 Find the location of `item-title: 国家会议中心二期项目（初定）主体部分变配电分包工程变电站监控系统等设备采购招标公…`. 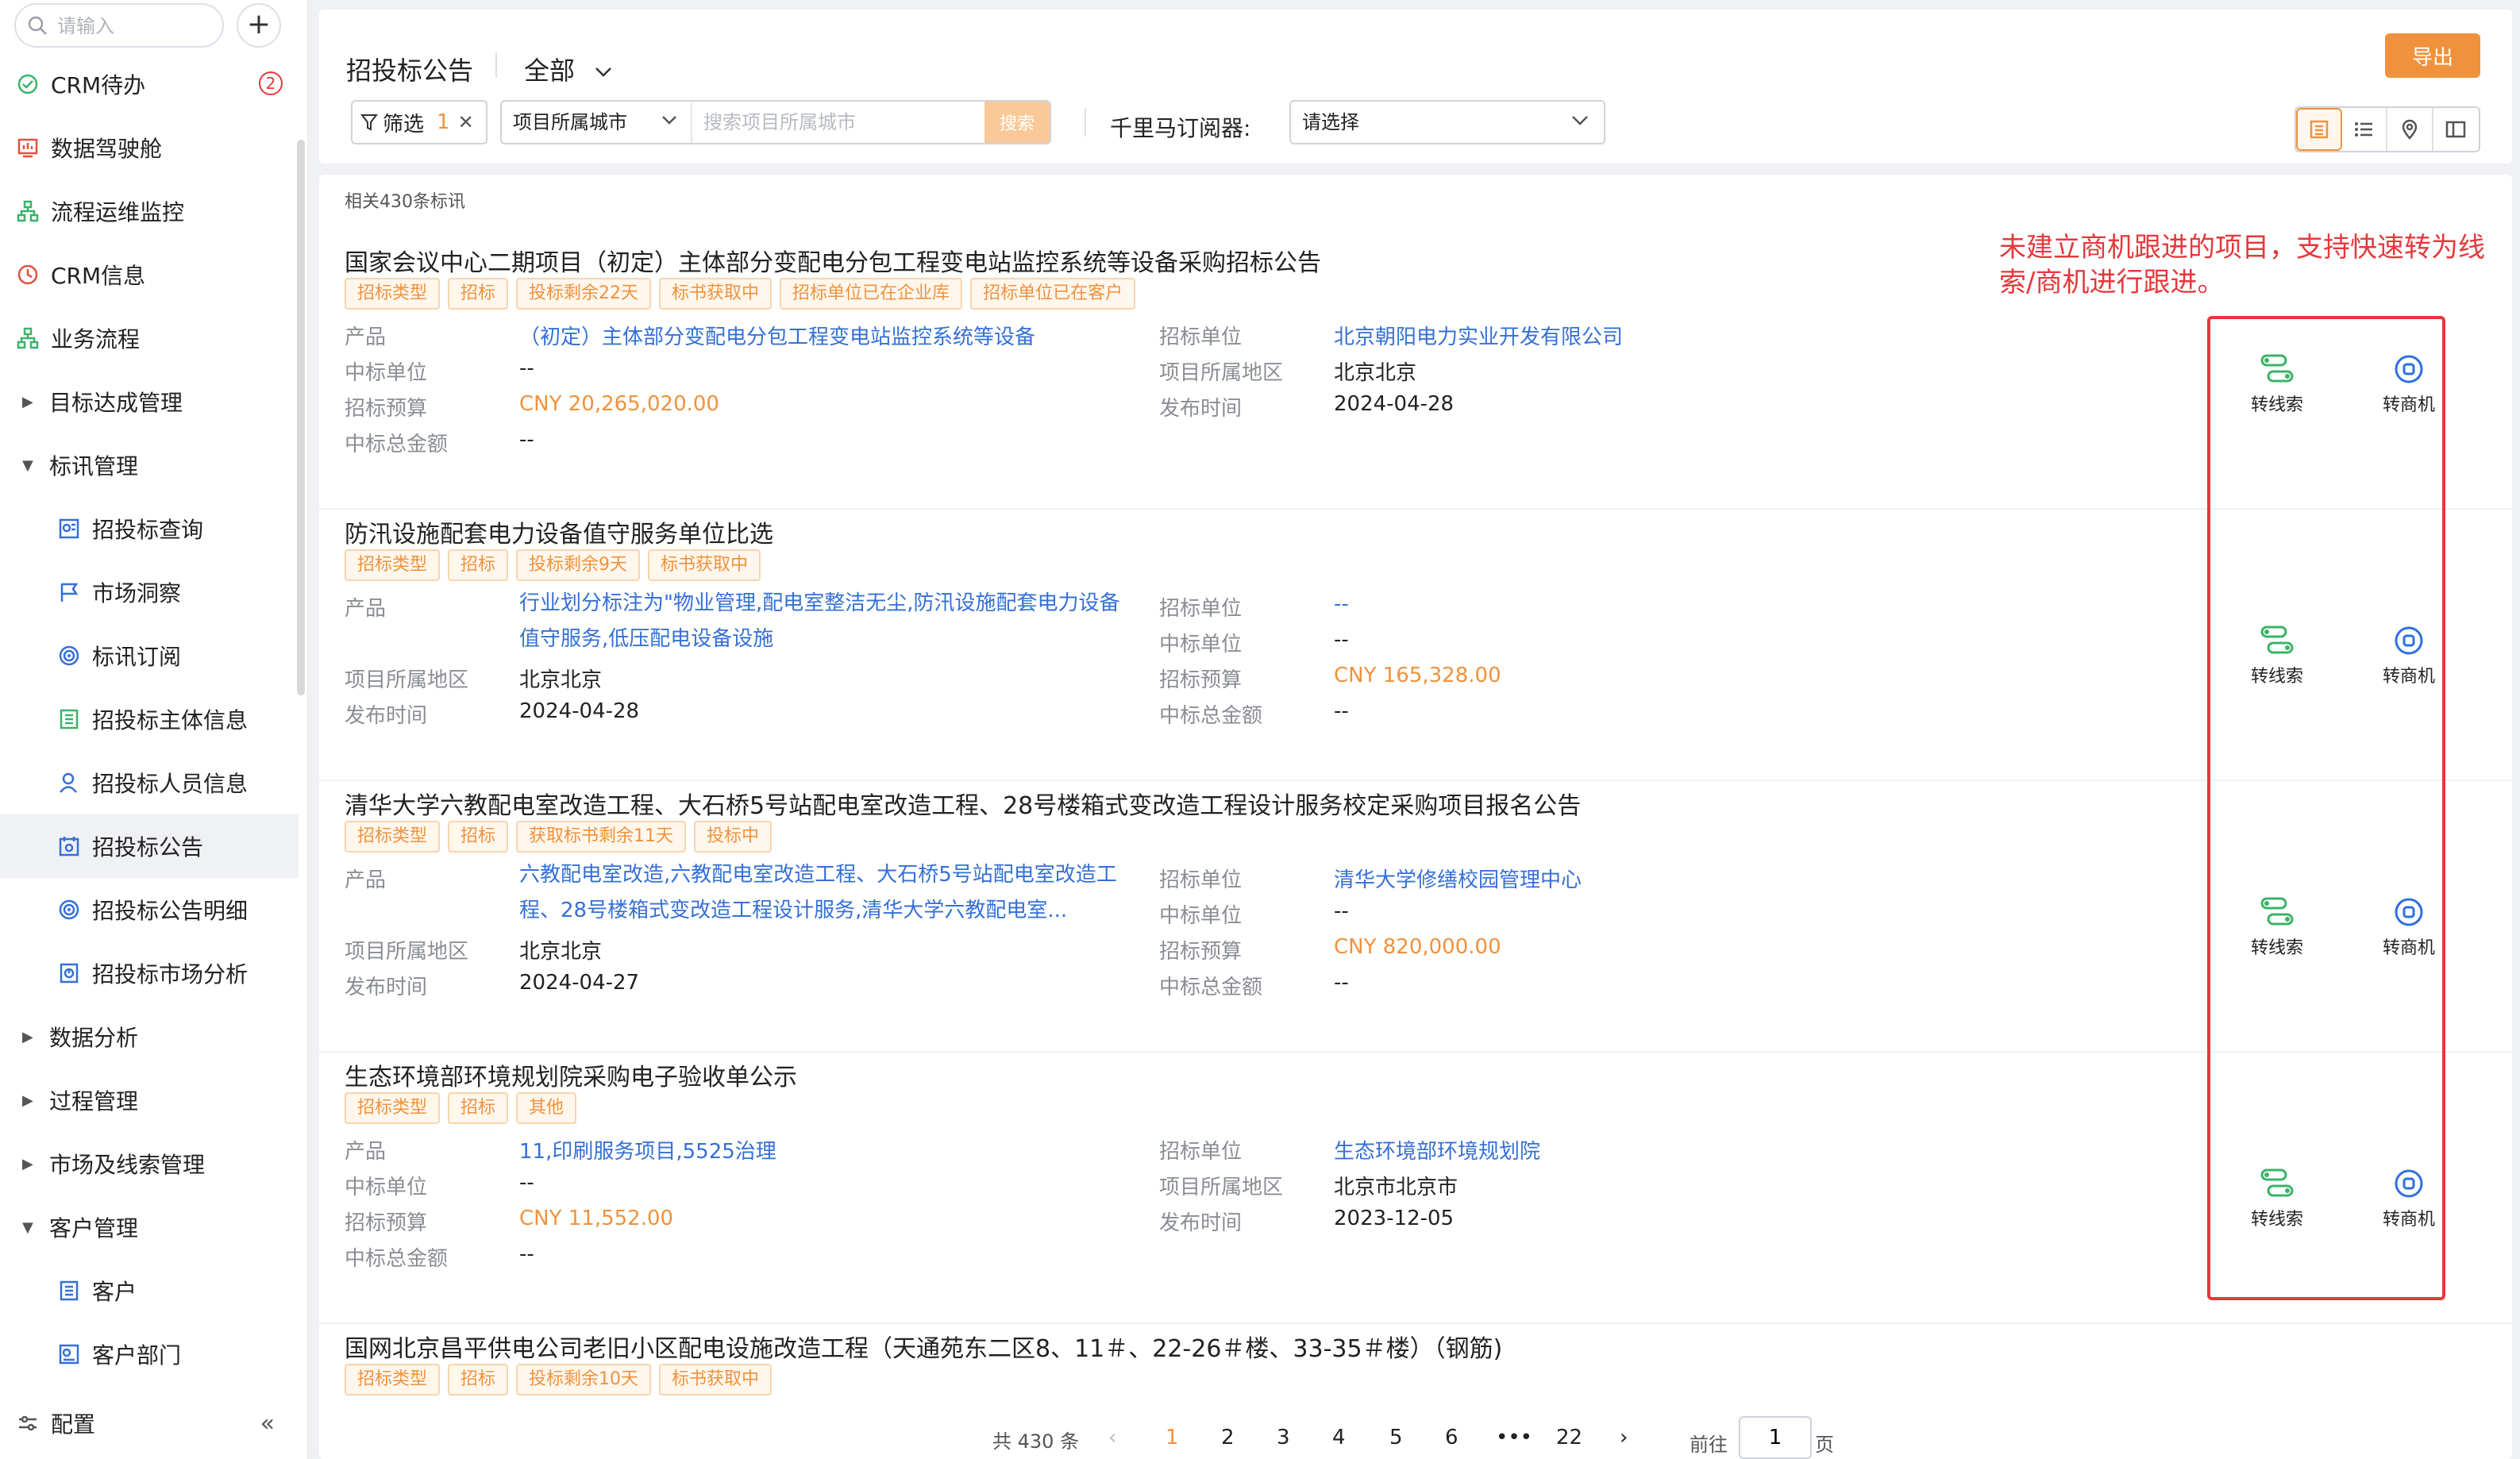

item-title: 国家会议中心二期项目（初定）主体部分变配电分包工程变电站监控系统等设备采购招标公… is located at coordinates (833, 260).